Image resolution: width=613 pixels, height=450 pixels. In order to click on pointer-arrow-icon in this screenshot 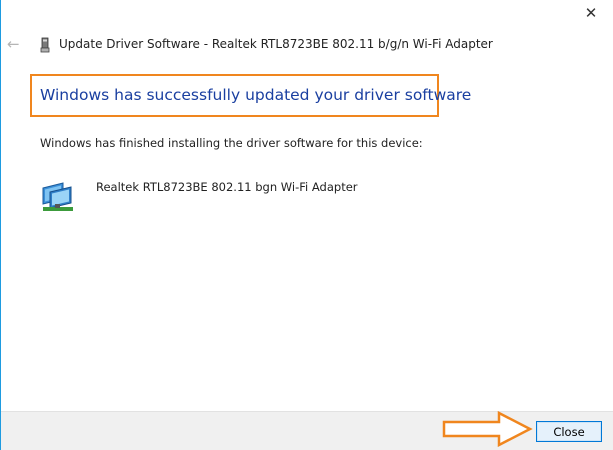, I will do `click(487, 429)`.